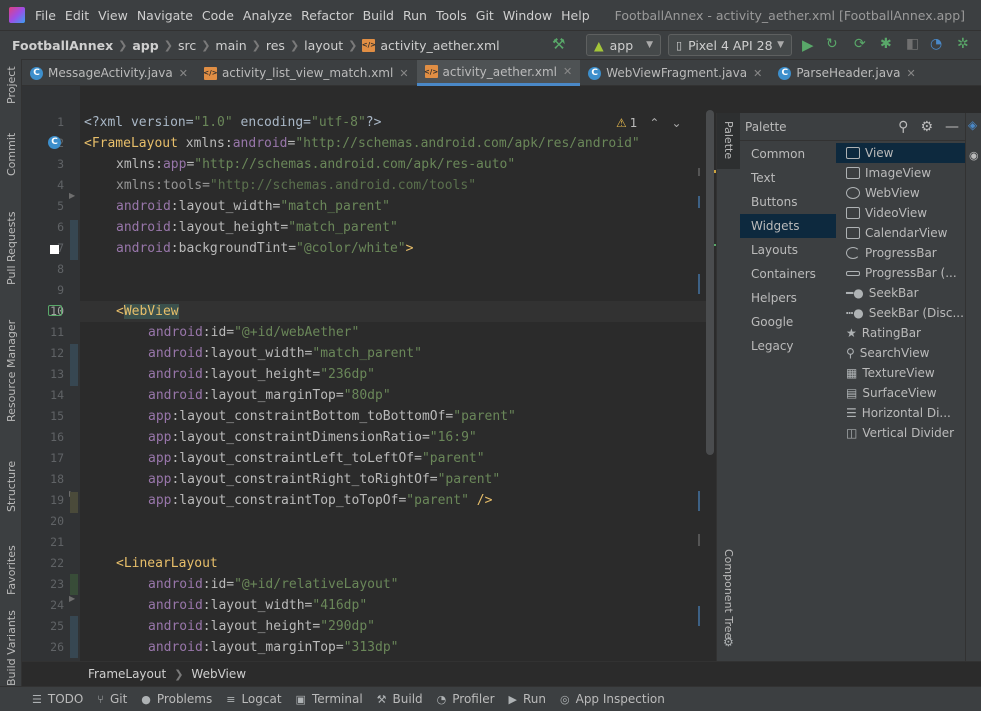 The width and height of the screenshot is (981, 711). I want to click on tab-webview-fragment: C WebViewFragment.java ✕, so click(675, 73).